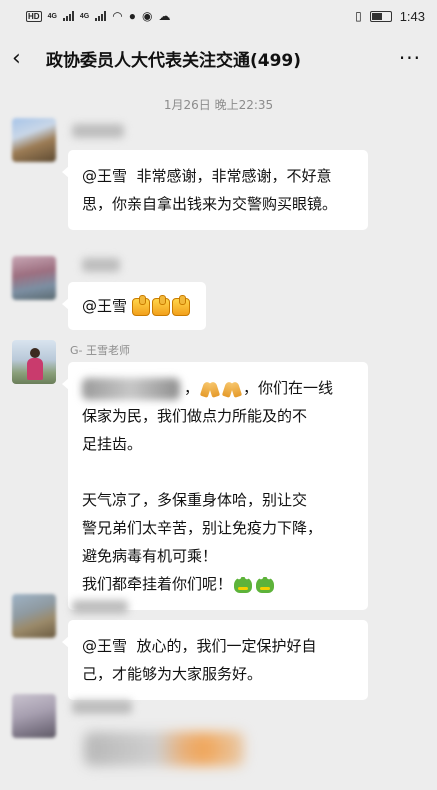 The width and height of the screenshot is (437, 790). I want to click on message-bubble: @王雪 非常感谢，非常感谢，不好意思，你亲自拿出钱来为交警购买眼镜。, so click(215, 190).